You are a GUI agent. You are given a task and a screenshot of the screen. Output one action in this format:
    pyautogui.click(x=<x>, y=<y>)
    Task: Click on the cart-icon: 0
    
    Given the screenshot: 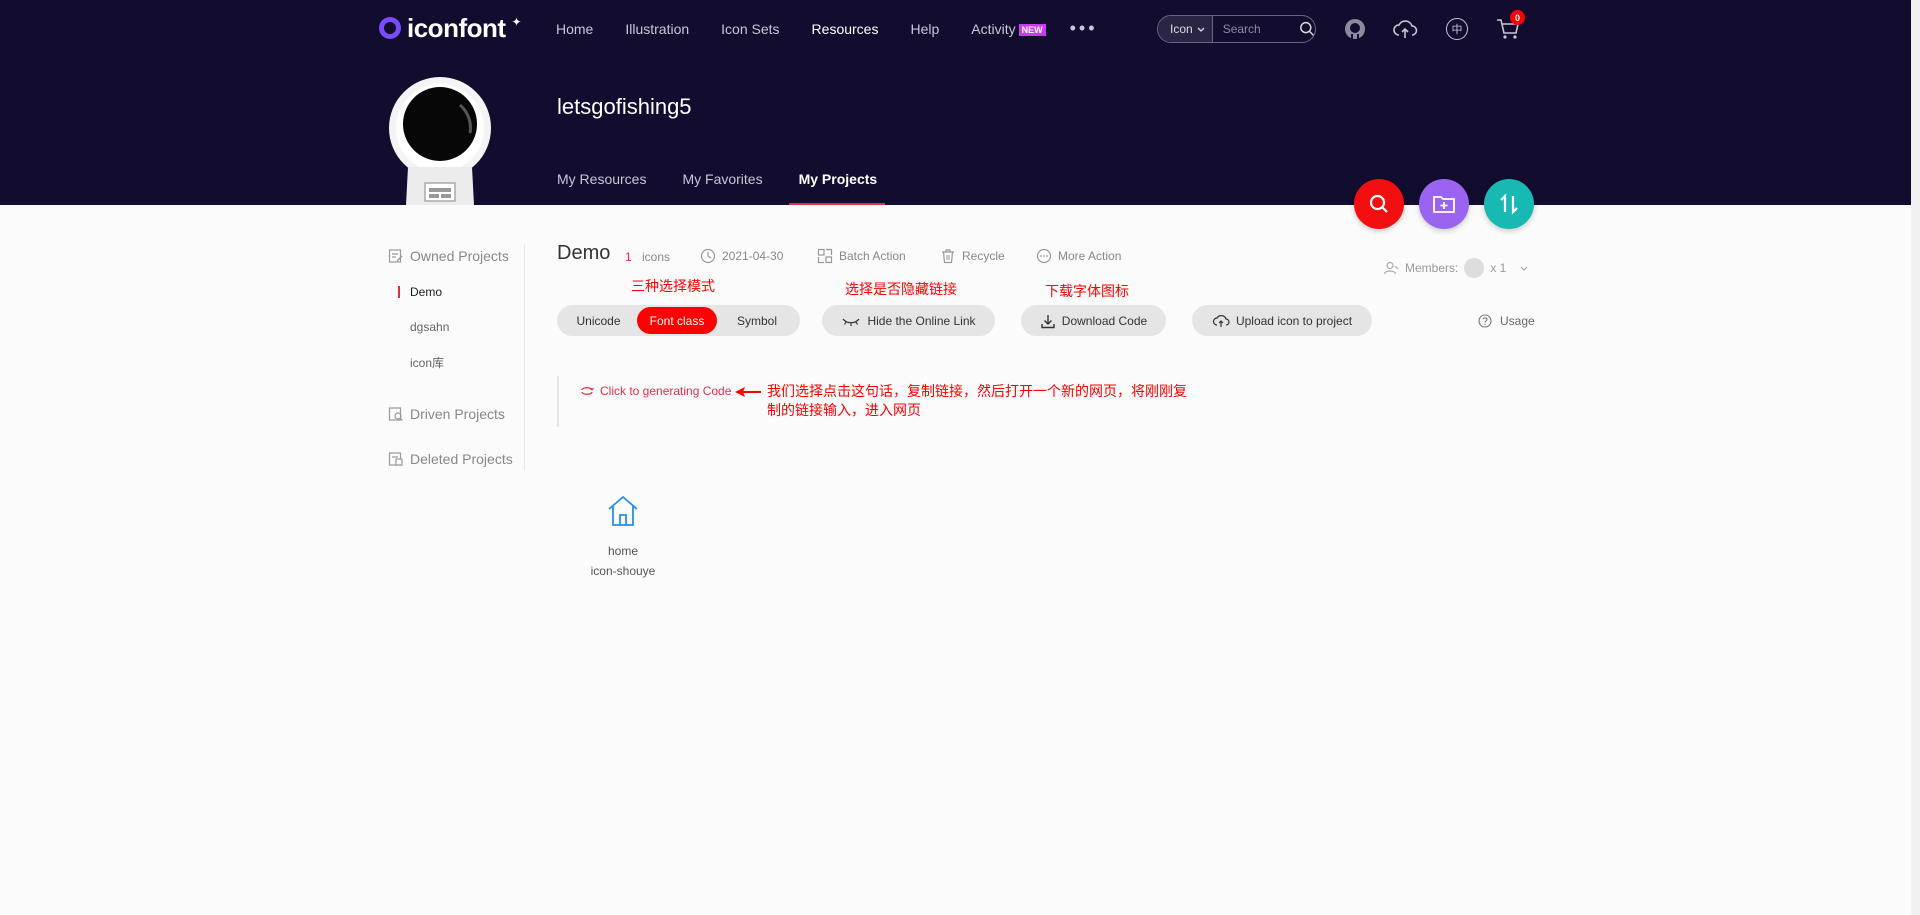 What is the action you would take?
    pyautogui.click(x=1510, y=26)
    